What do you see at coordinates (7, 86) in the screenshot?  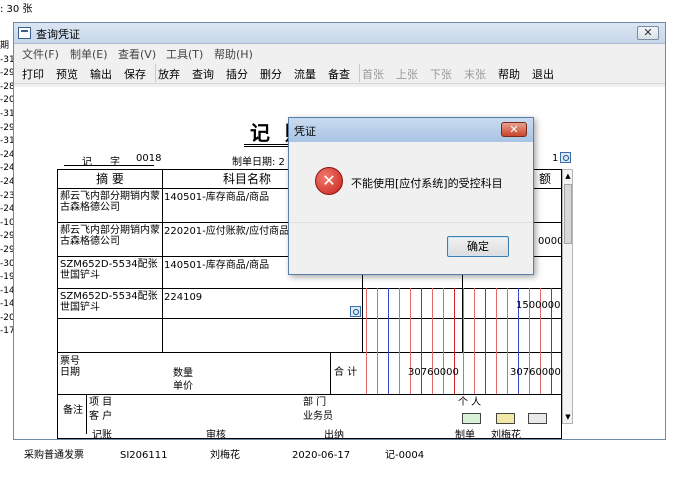 I see `background-date-label: -28` at bounding box center [7, 86].